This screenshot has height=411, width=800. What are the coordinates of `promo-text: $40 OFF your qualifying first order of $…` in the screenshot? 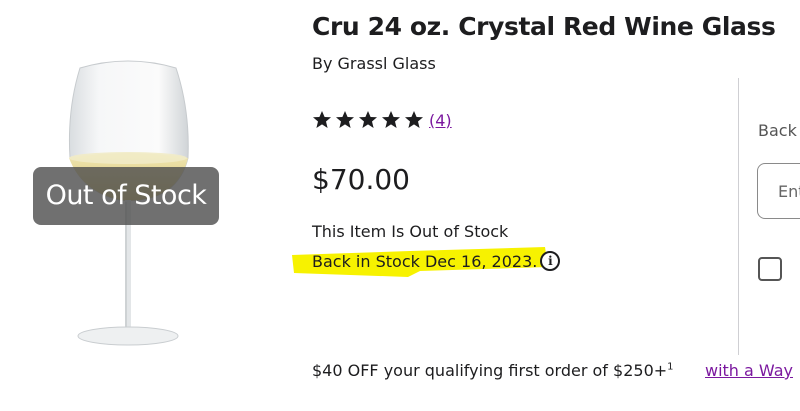 It's located at (493, 370).